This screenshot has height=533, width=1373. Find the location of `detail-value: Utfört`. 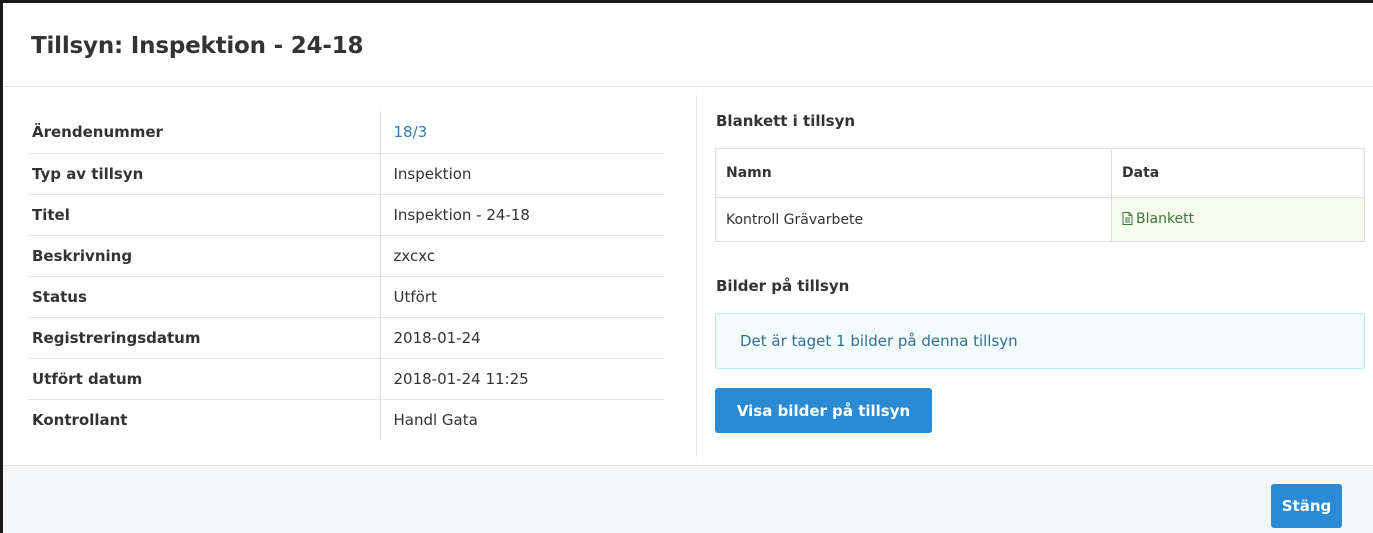

detail-value: Utfört is located at coordinates (521, 296).